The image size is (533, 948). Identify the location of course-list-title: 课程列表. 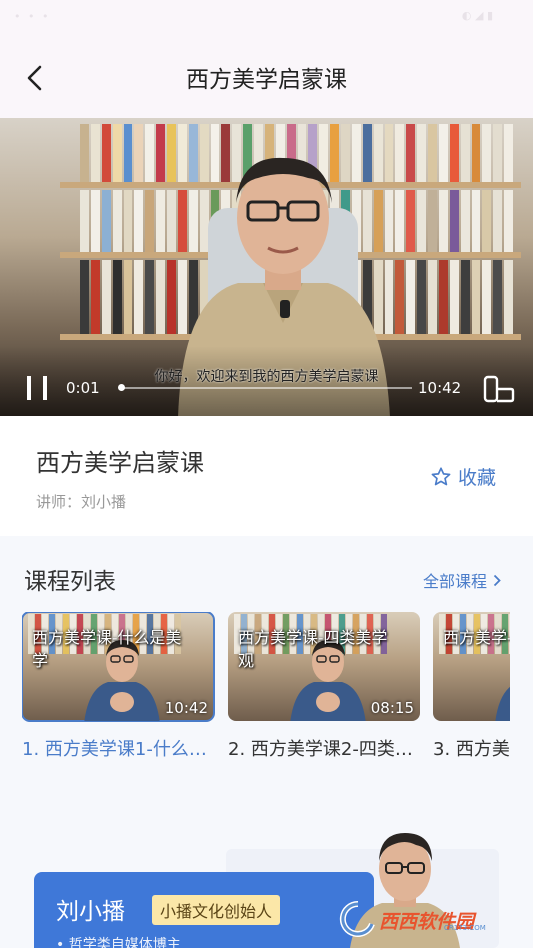
(70, 582).